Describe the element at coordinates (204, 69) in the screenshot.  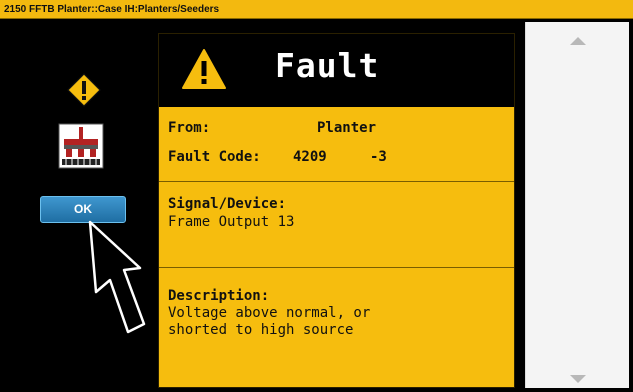
I see `warning-triangle-icon` at that location.